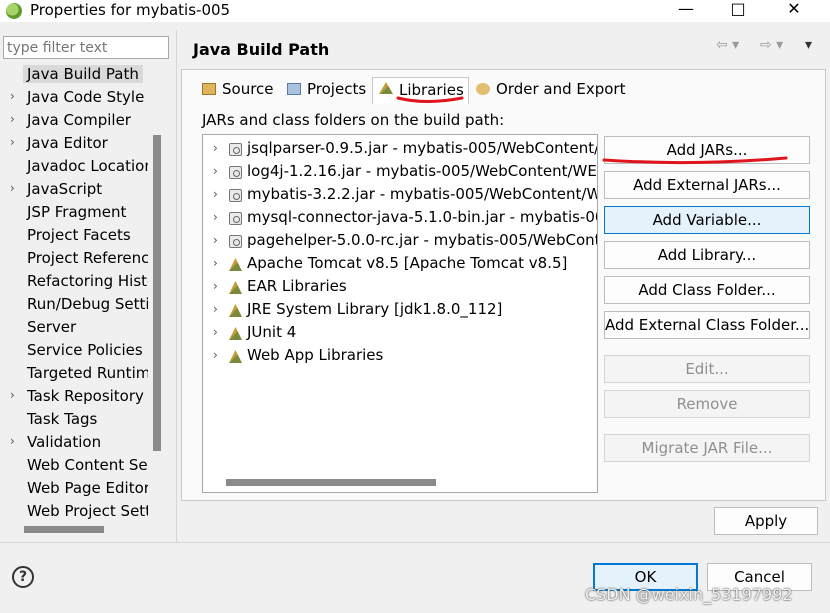 This screenshot has width=830, height=613. What do you see at coordinates (87, 373) in the screenshot?
I see `sidebar-item-label: Targeted Runtimes` at bounding box center [87, 373].